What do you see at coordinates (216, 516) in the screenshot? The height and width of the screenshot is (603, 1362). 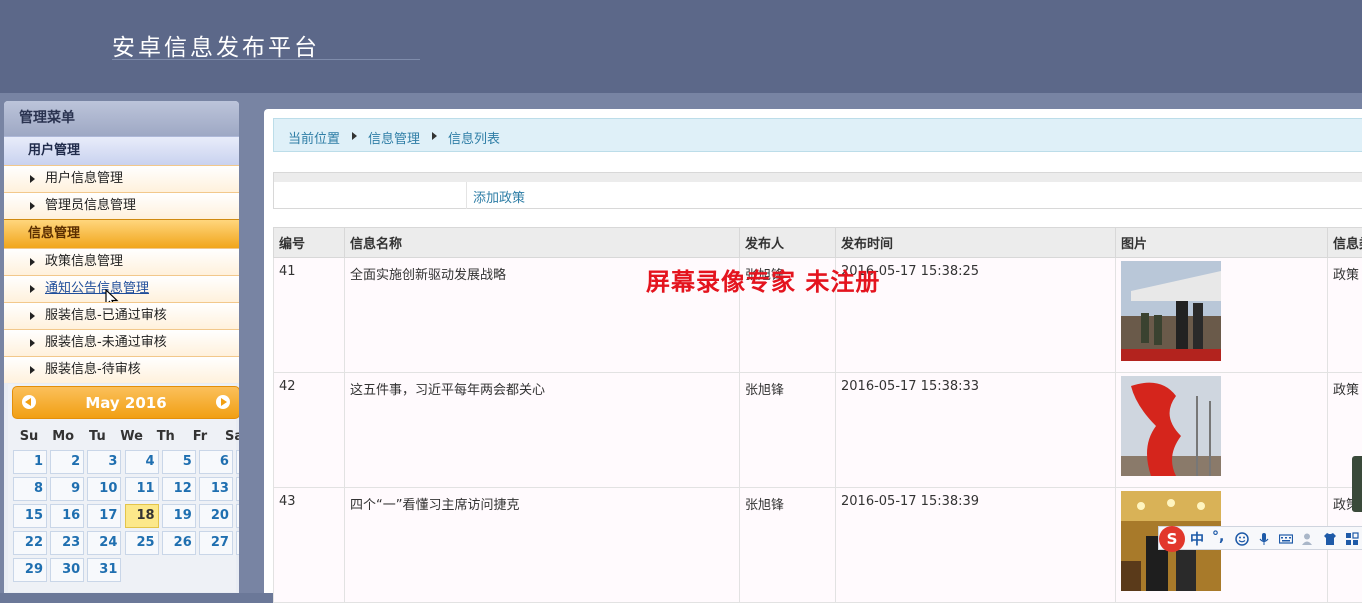 I see `calendar-day: 20` at bounding box center [216, 516].